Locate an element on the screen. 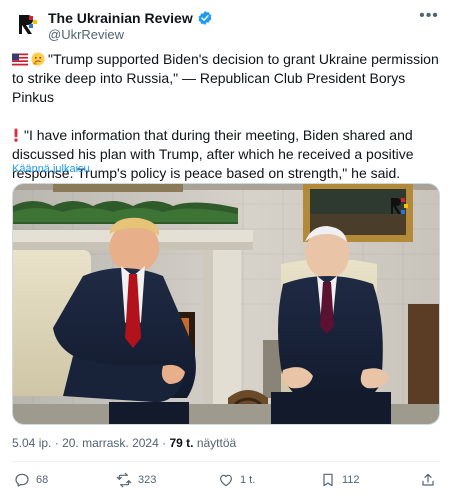  post-time: 5.04 ip. is located at coordinates (31, 443).